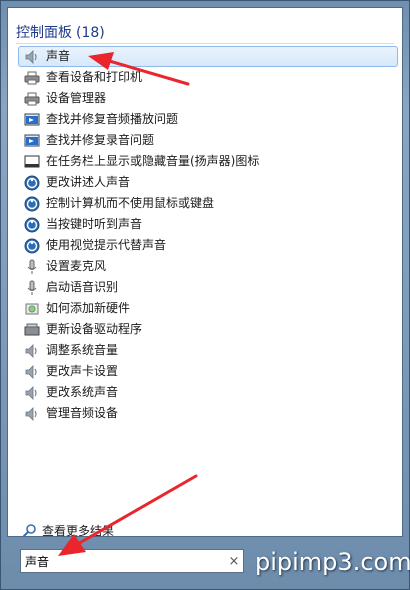 Image resolution: width=410 pixels, height=590 pixels. I want to click on result-item: 声音, so click(208, 56).